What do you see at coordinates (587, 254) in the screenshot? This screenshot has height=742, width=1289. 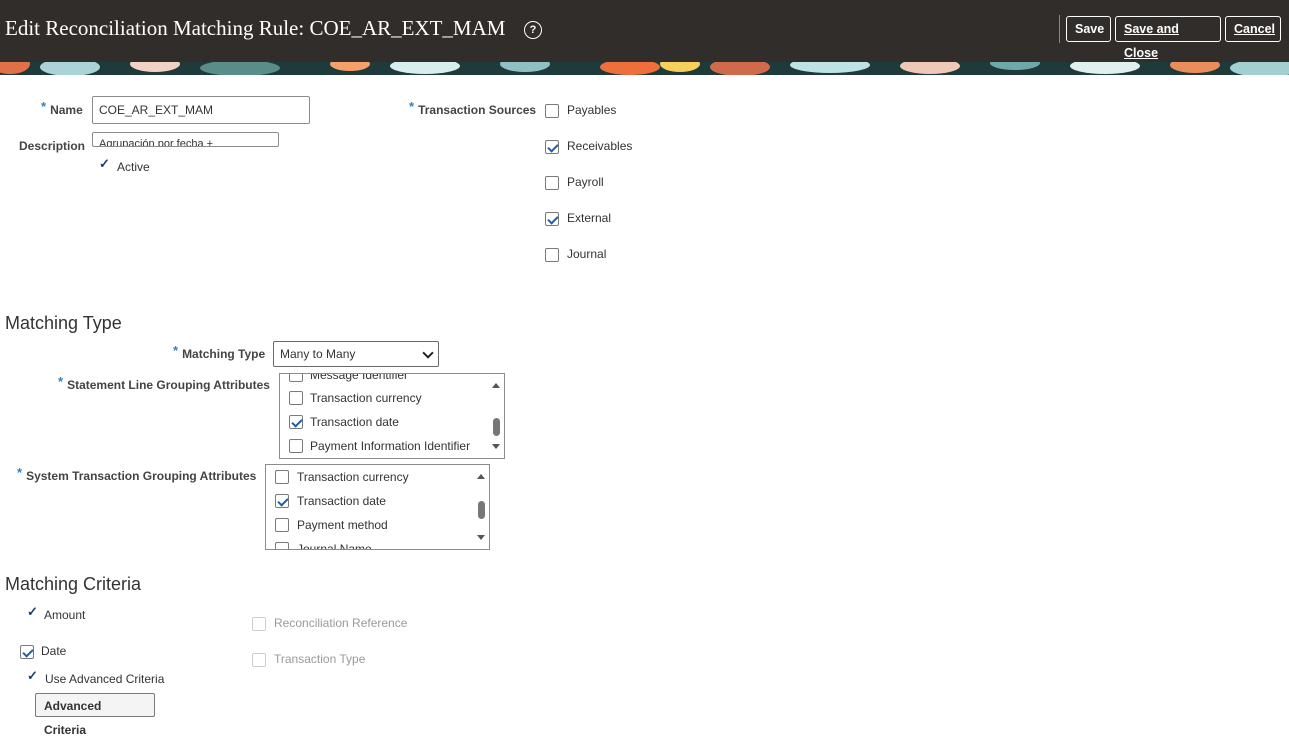 I see `journal-label: Journal` at bounding box center [587, 254].